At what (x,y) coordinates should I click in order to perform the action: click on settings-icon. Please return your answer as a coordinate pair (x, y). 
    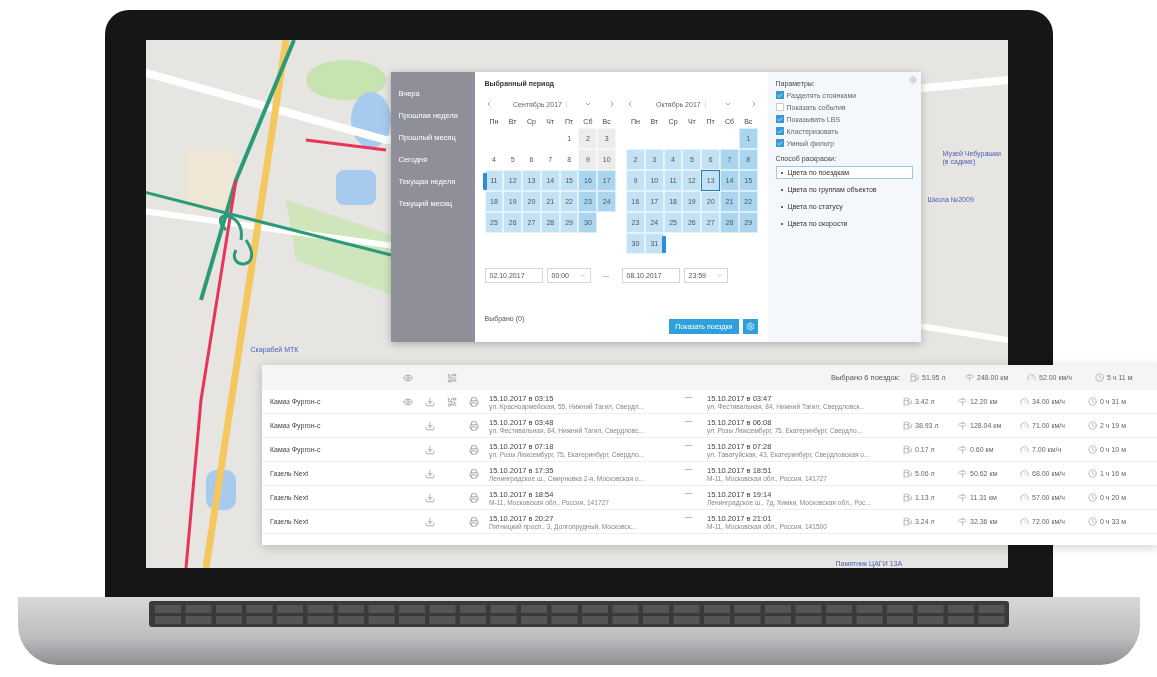
    Looking at the image, I should click on (912, 80).